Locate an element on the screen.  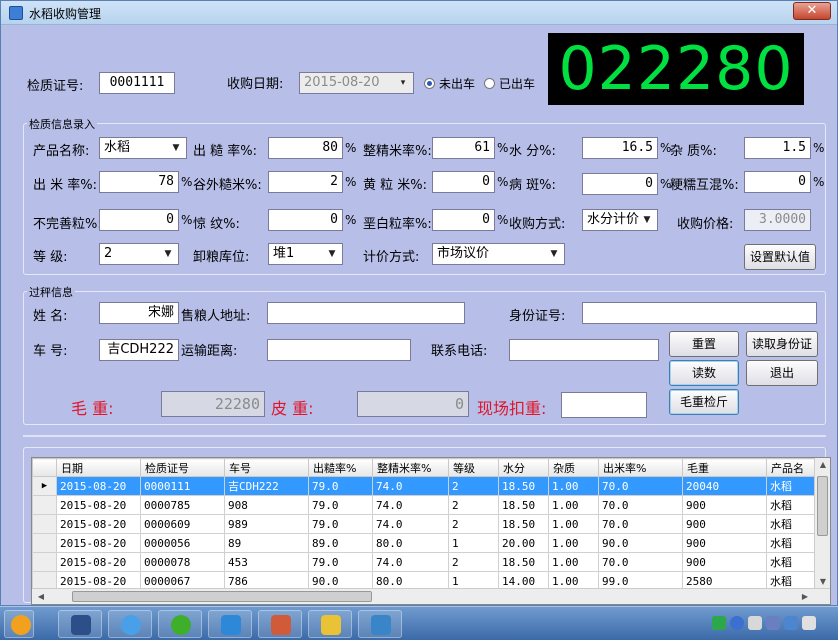
scroll-thumb is located at coordinates (822, 506).